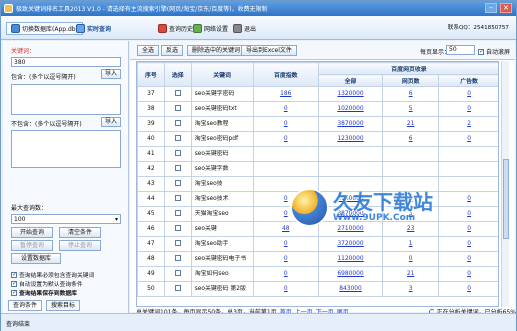  Describe the element at coordinates (32, 245) in the screenshot. I see `pause-query-button: 暂停查询` at that location.